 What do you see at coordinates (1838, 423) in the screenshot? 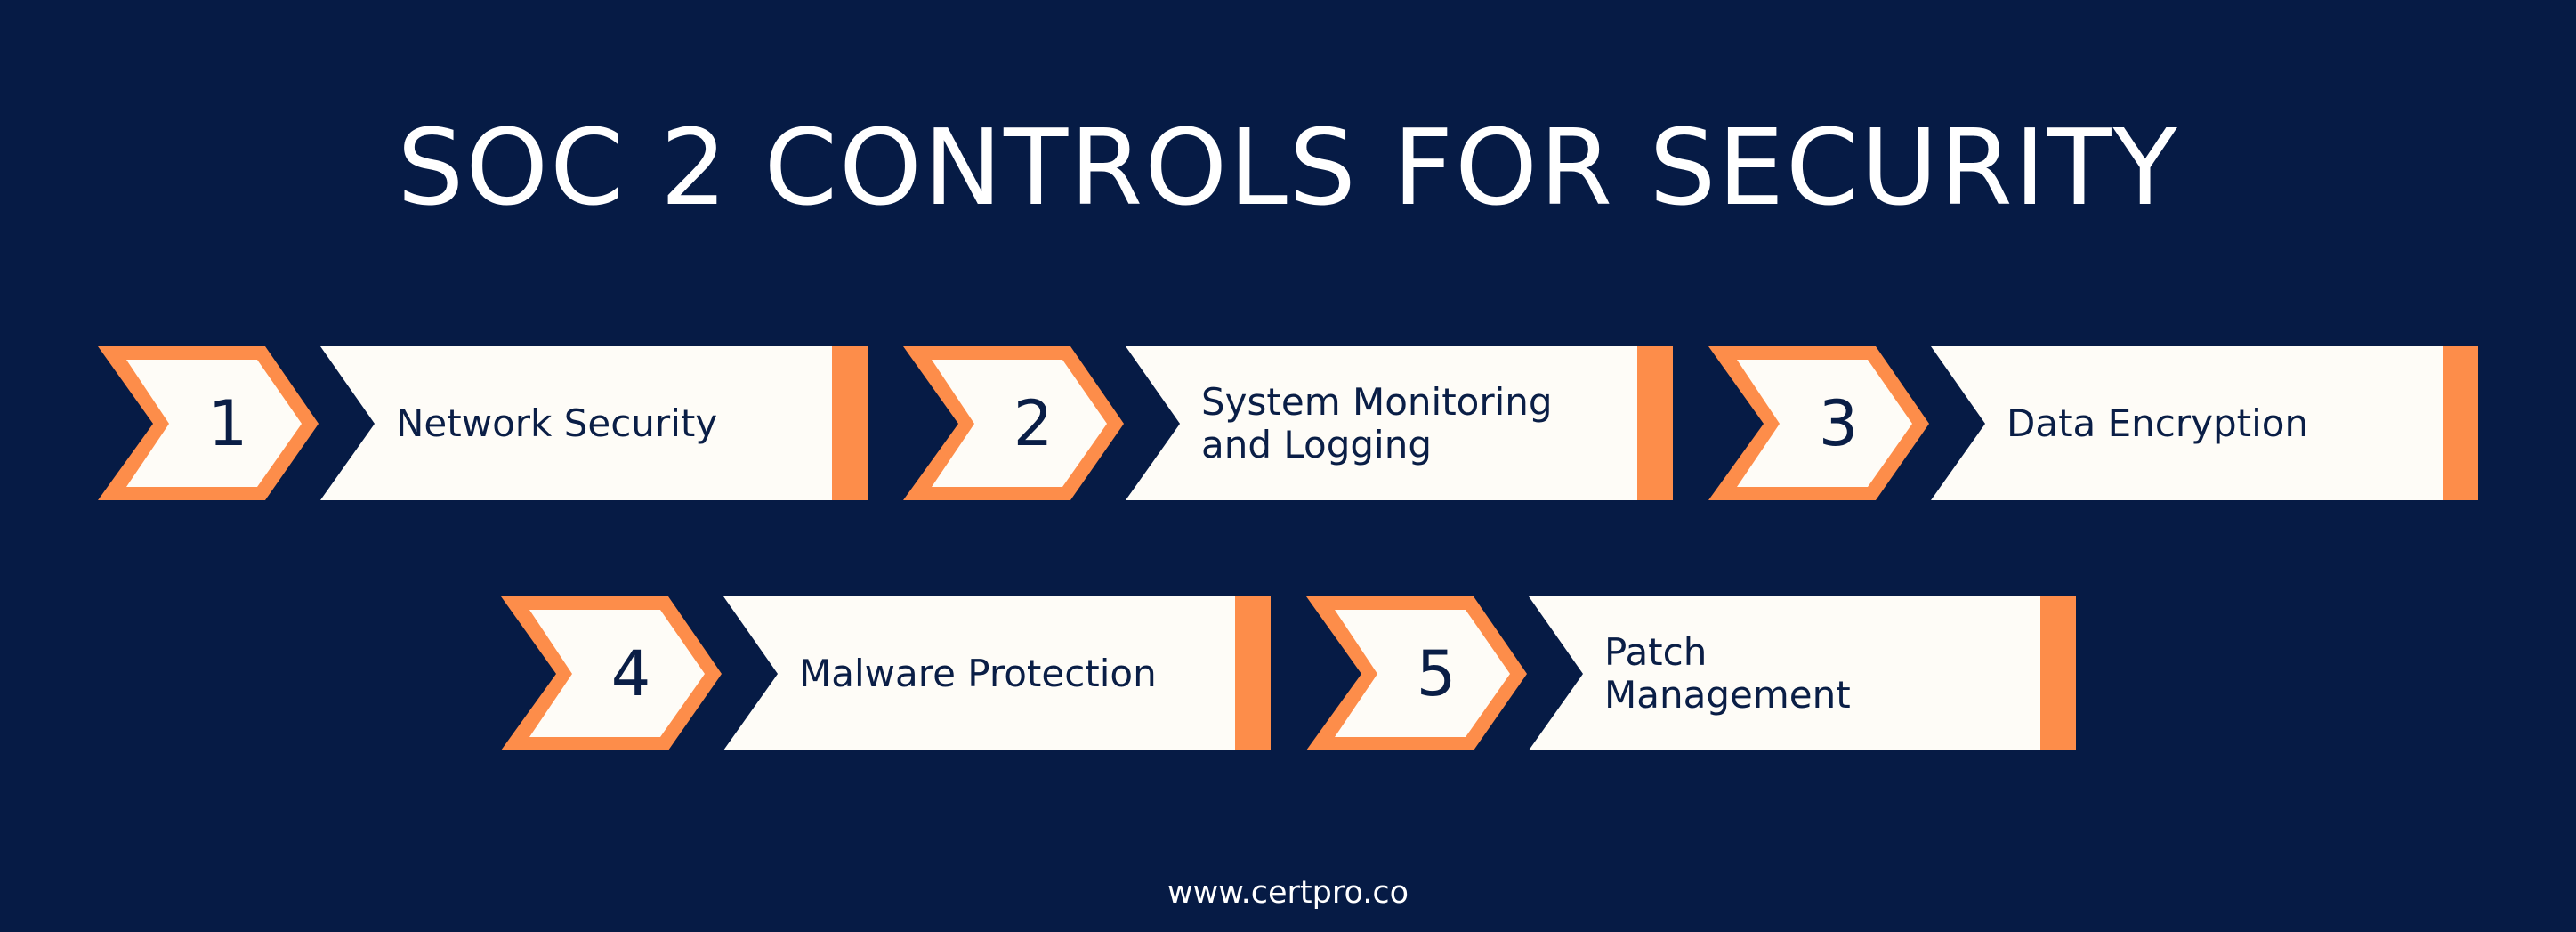
I see `step-number: 3` at bounding box center [1838, 423].